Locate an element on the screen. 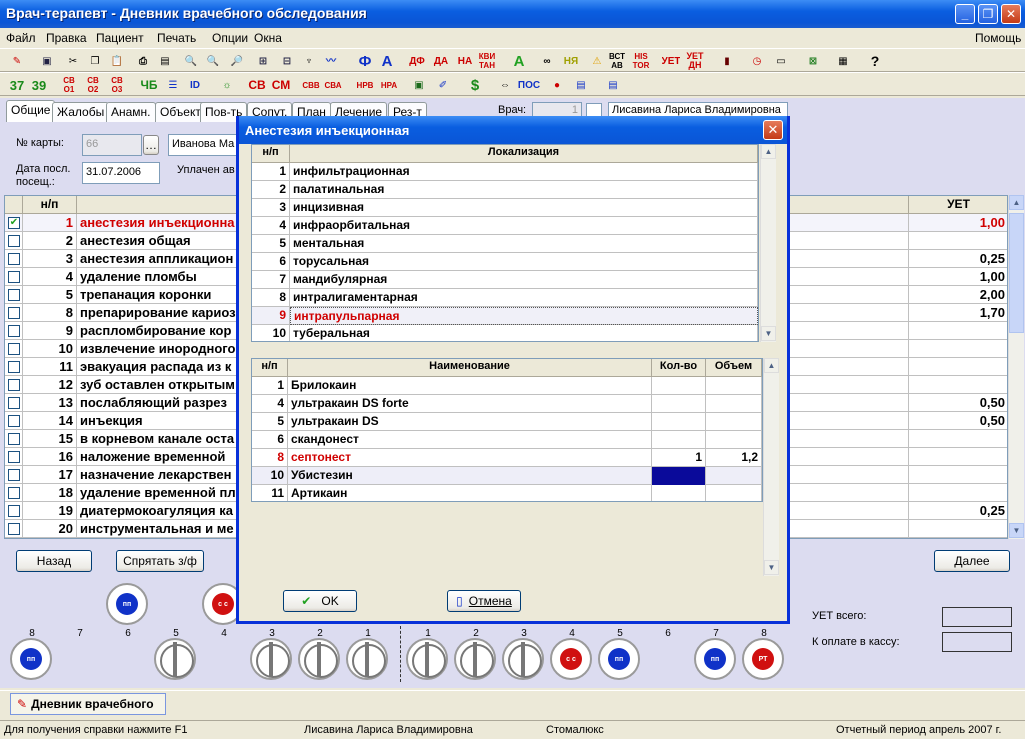  svv-icon: СВВ is located at coordinates (311, 85).